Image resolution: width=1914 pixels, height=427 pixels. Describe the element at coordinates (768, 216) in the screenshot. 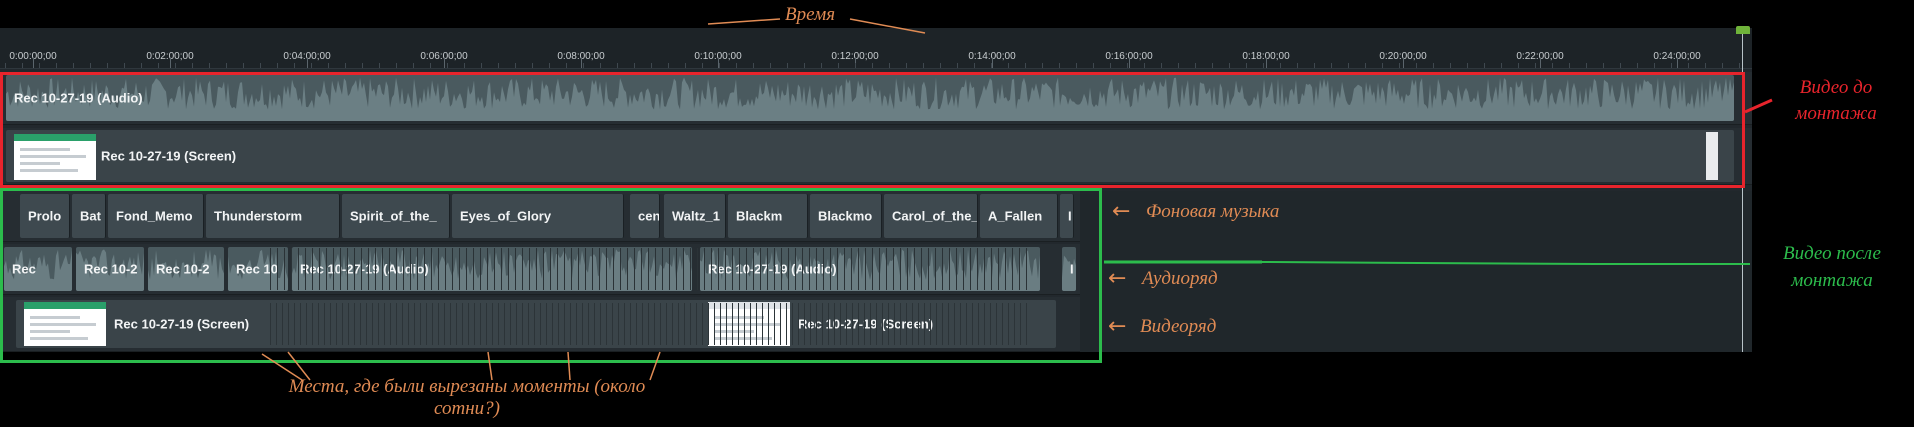

I see `music-clip: Blackm` at that location.